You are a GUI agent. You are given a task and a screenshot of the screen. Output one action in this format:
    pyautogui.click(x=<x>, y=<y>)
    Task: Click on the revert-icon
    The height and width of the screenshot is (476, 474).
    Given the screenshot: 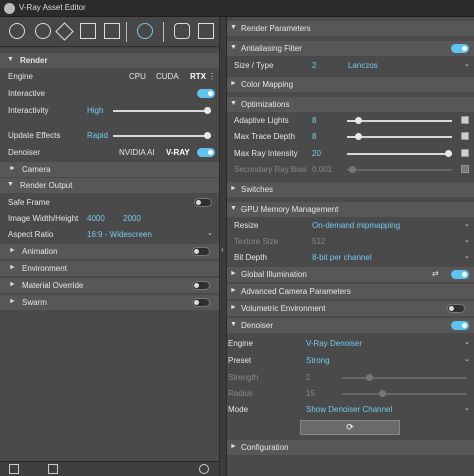 What is the action you would take?
    pyautogui.click(x=204, y=469)
    